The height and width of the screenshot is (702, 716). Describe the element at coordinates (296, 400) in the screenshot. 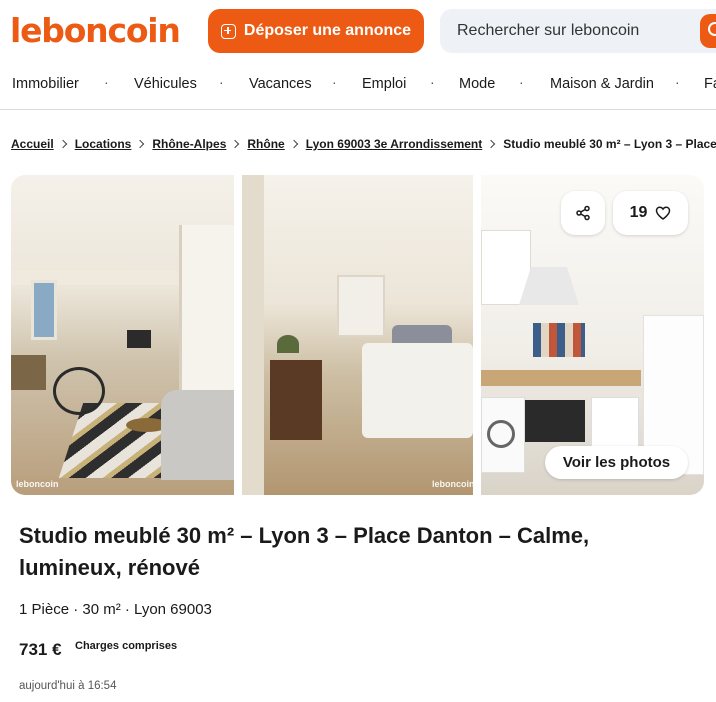

I see `dresser` at that location.